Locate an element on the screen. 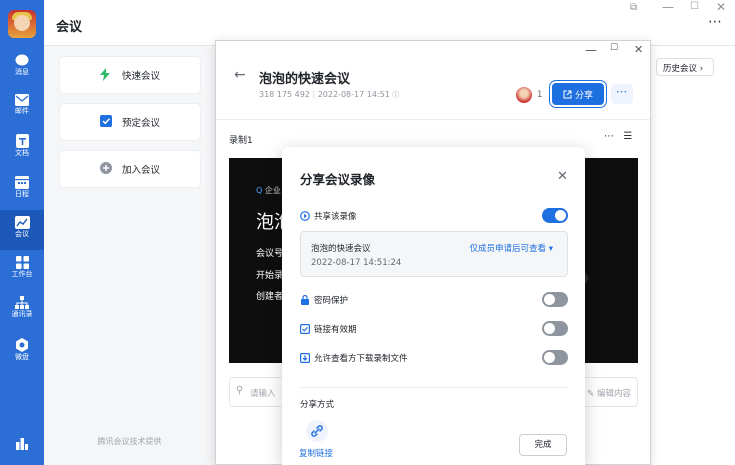 The height and width of the screenshot is (465, 735). mail-icon is located at coordinates (22, 100).